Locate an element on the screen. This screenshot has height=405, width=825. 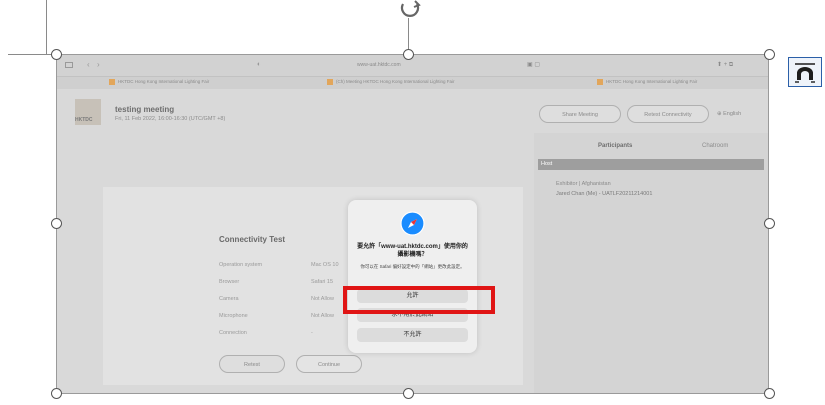
row-label: Camera is located at coordinates (229, 299).